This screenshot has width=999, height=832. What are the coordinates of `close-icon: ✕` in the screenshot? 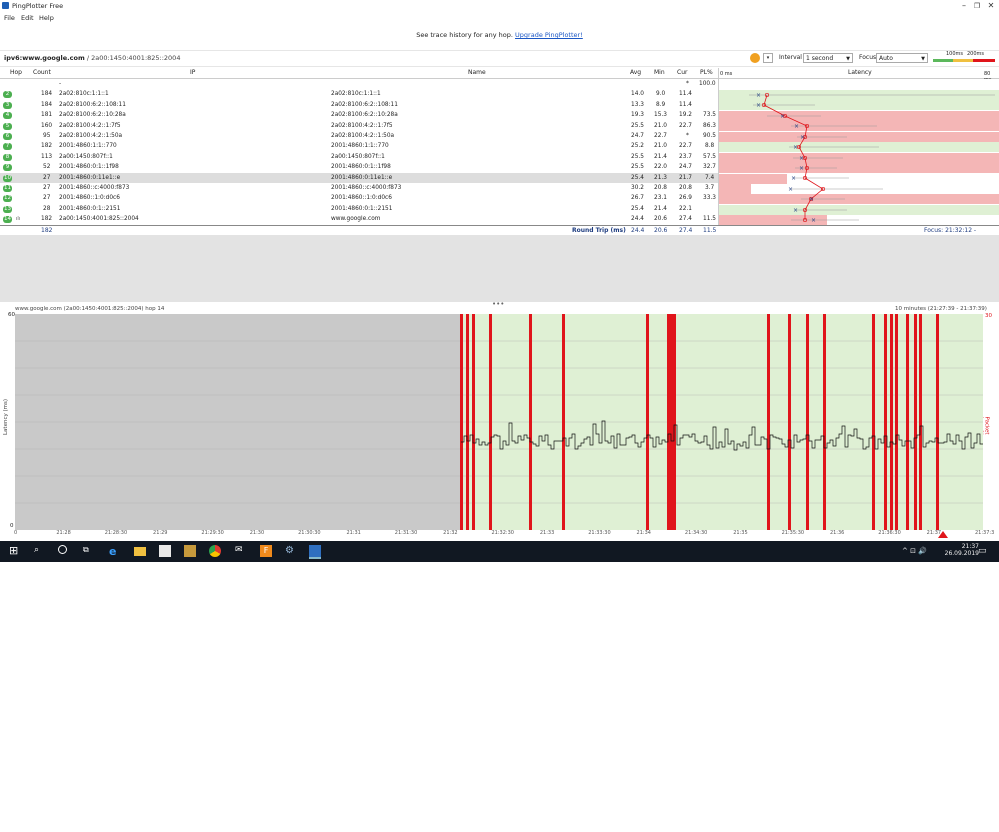 It's located at (991, 6).